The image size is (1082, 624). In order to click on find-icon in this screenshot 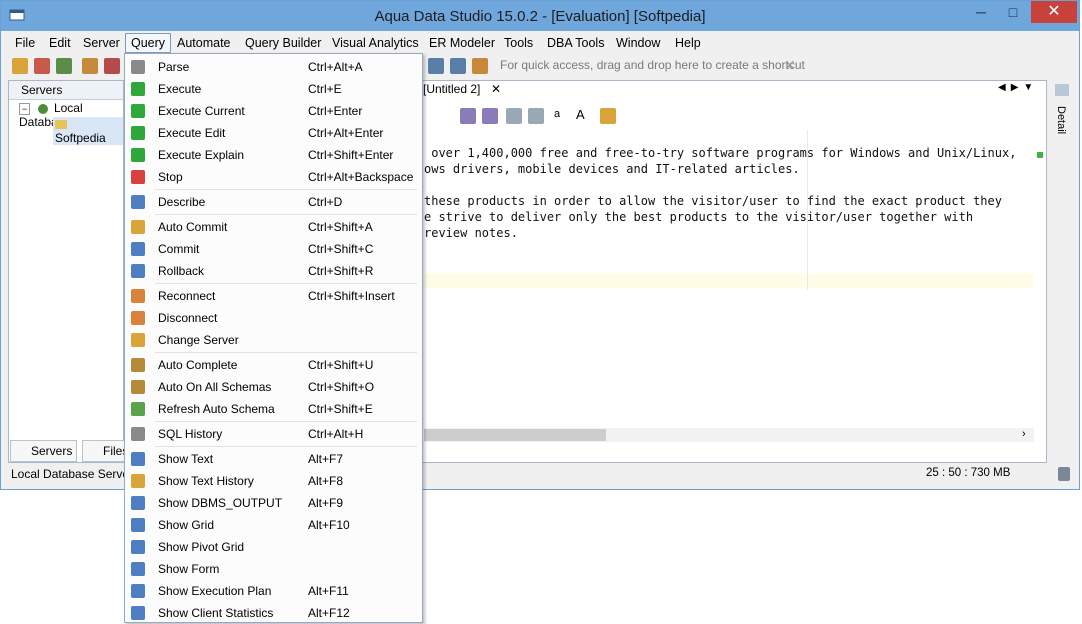, I will do `click(514, 116)`.